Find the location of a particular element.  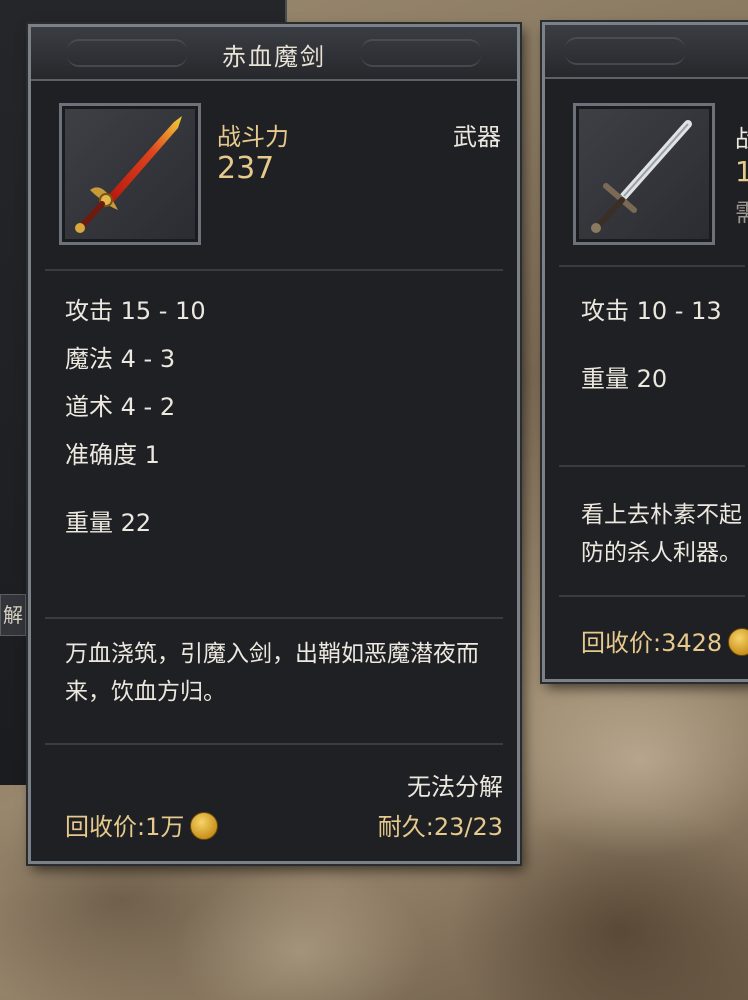

compare-recycle-price-text: 回收价:3428 is located at coordinates (652, 643).